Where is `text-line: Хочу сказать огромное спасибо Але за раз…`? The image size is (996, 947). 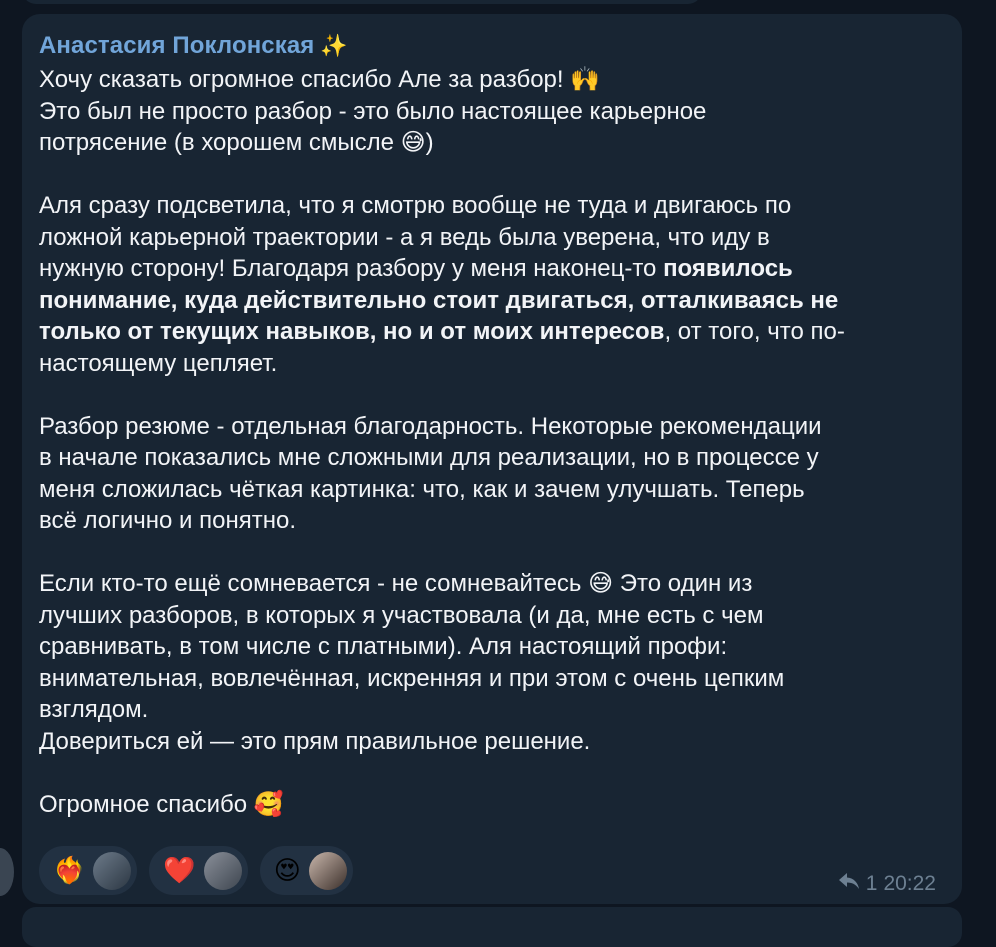 text-line: Хочу сказать огромное спасибо Але за раз… is located at coordinates (320, 79).